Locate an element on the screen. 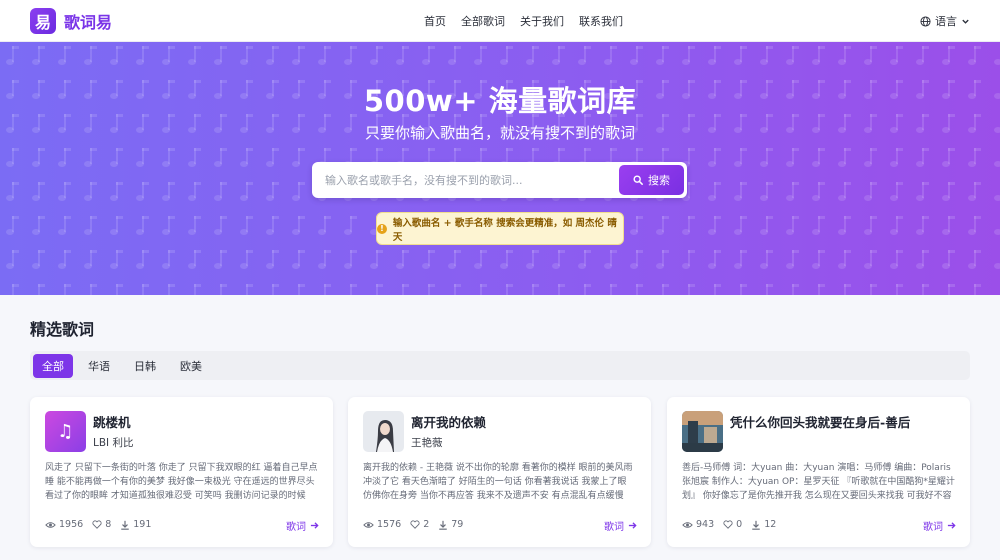 This screenshot has height=560, width=1000. brand-name: 歌词易 is located at coordinates (88, 22).